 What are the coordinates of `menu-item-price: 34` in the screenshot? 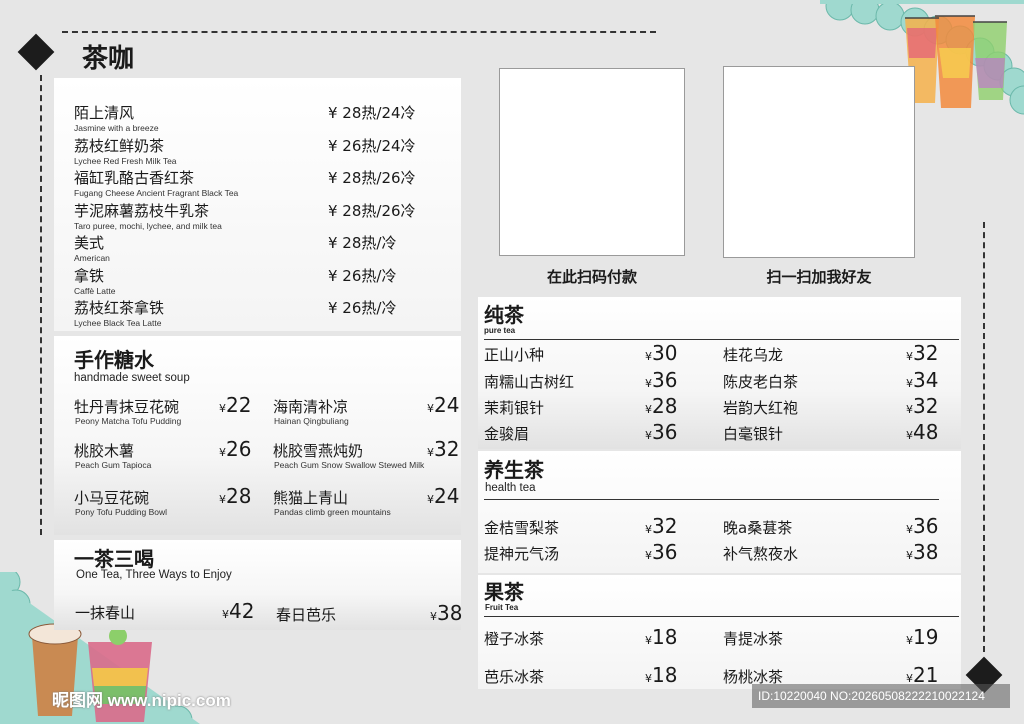 It's located at (926, 380).